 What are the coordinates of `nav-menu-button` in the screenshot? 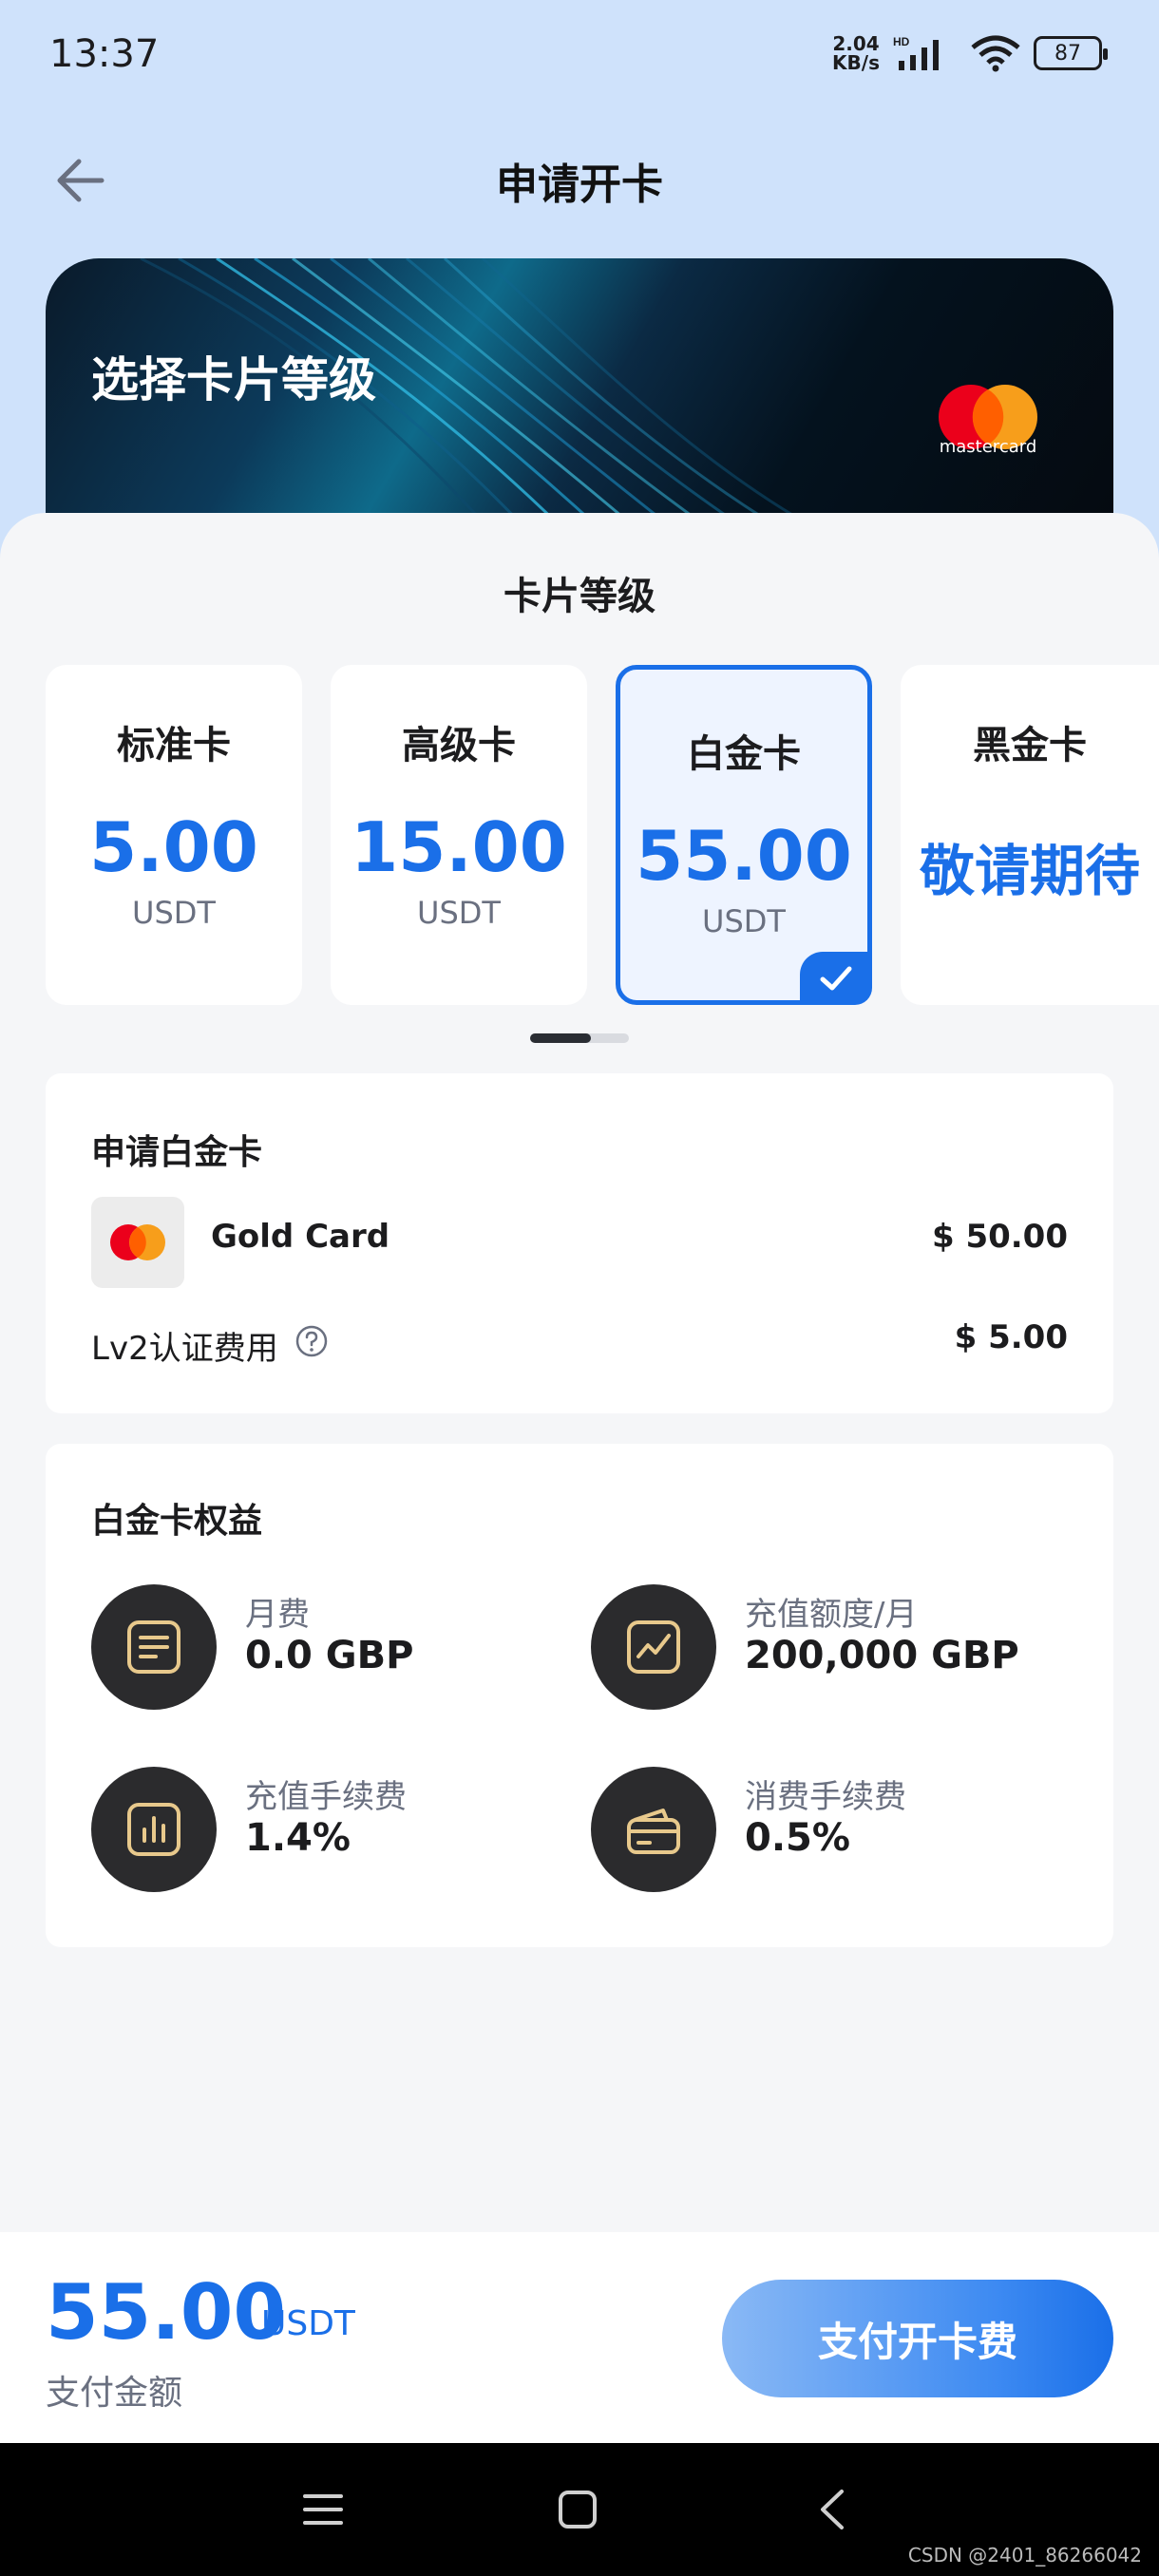 It's located at (323, 2509).